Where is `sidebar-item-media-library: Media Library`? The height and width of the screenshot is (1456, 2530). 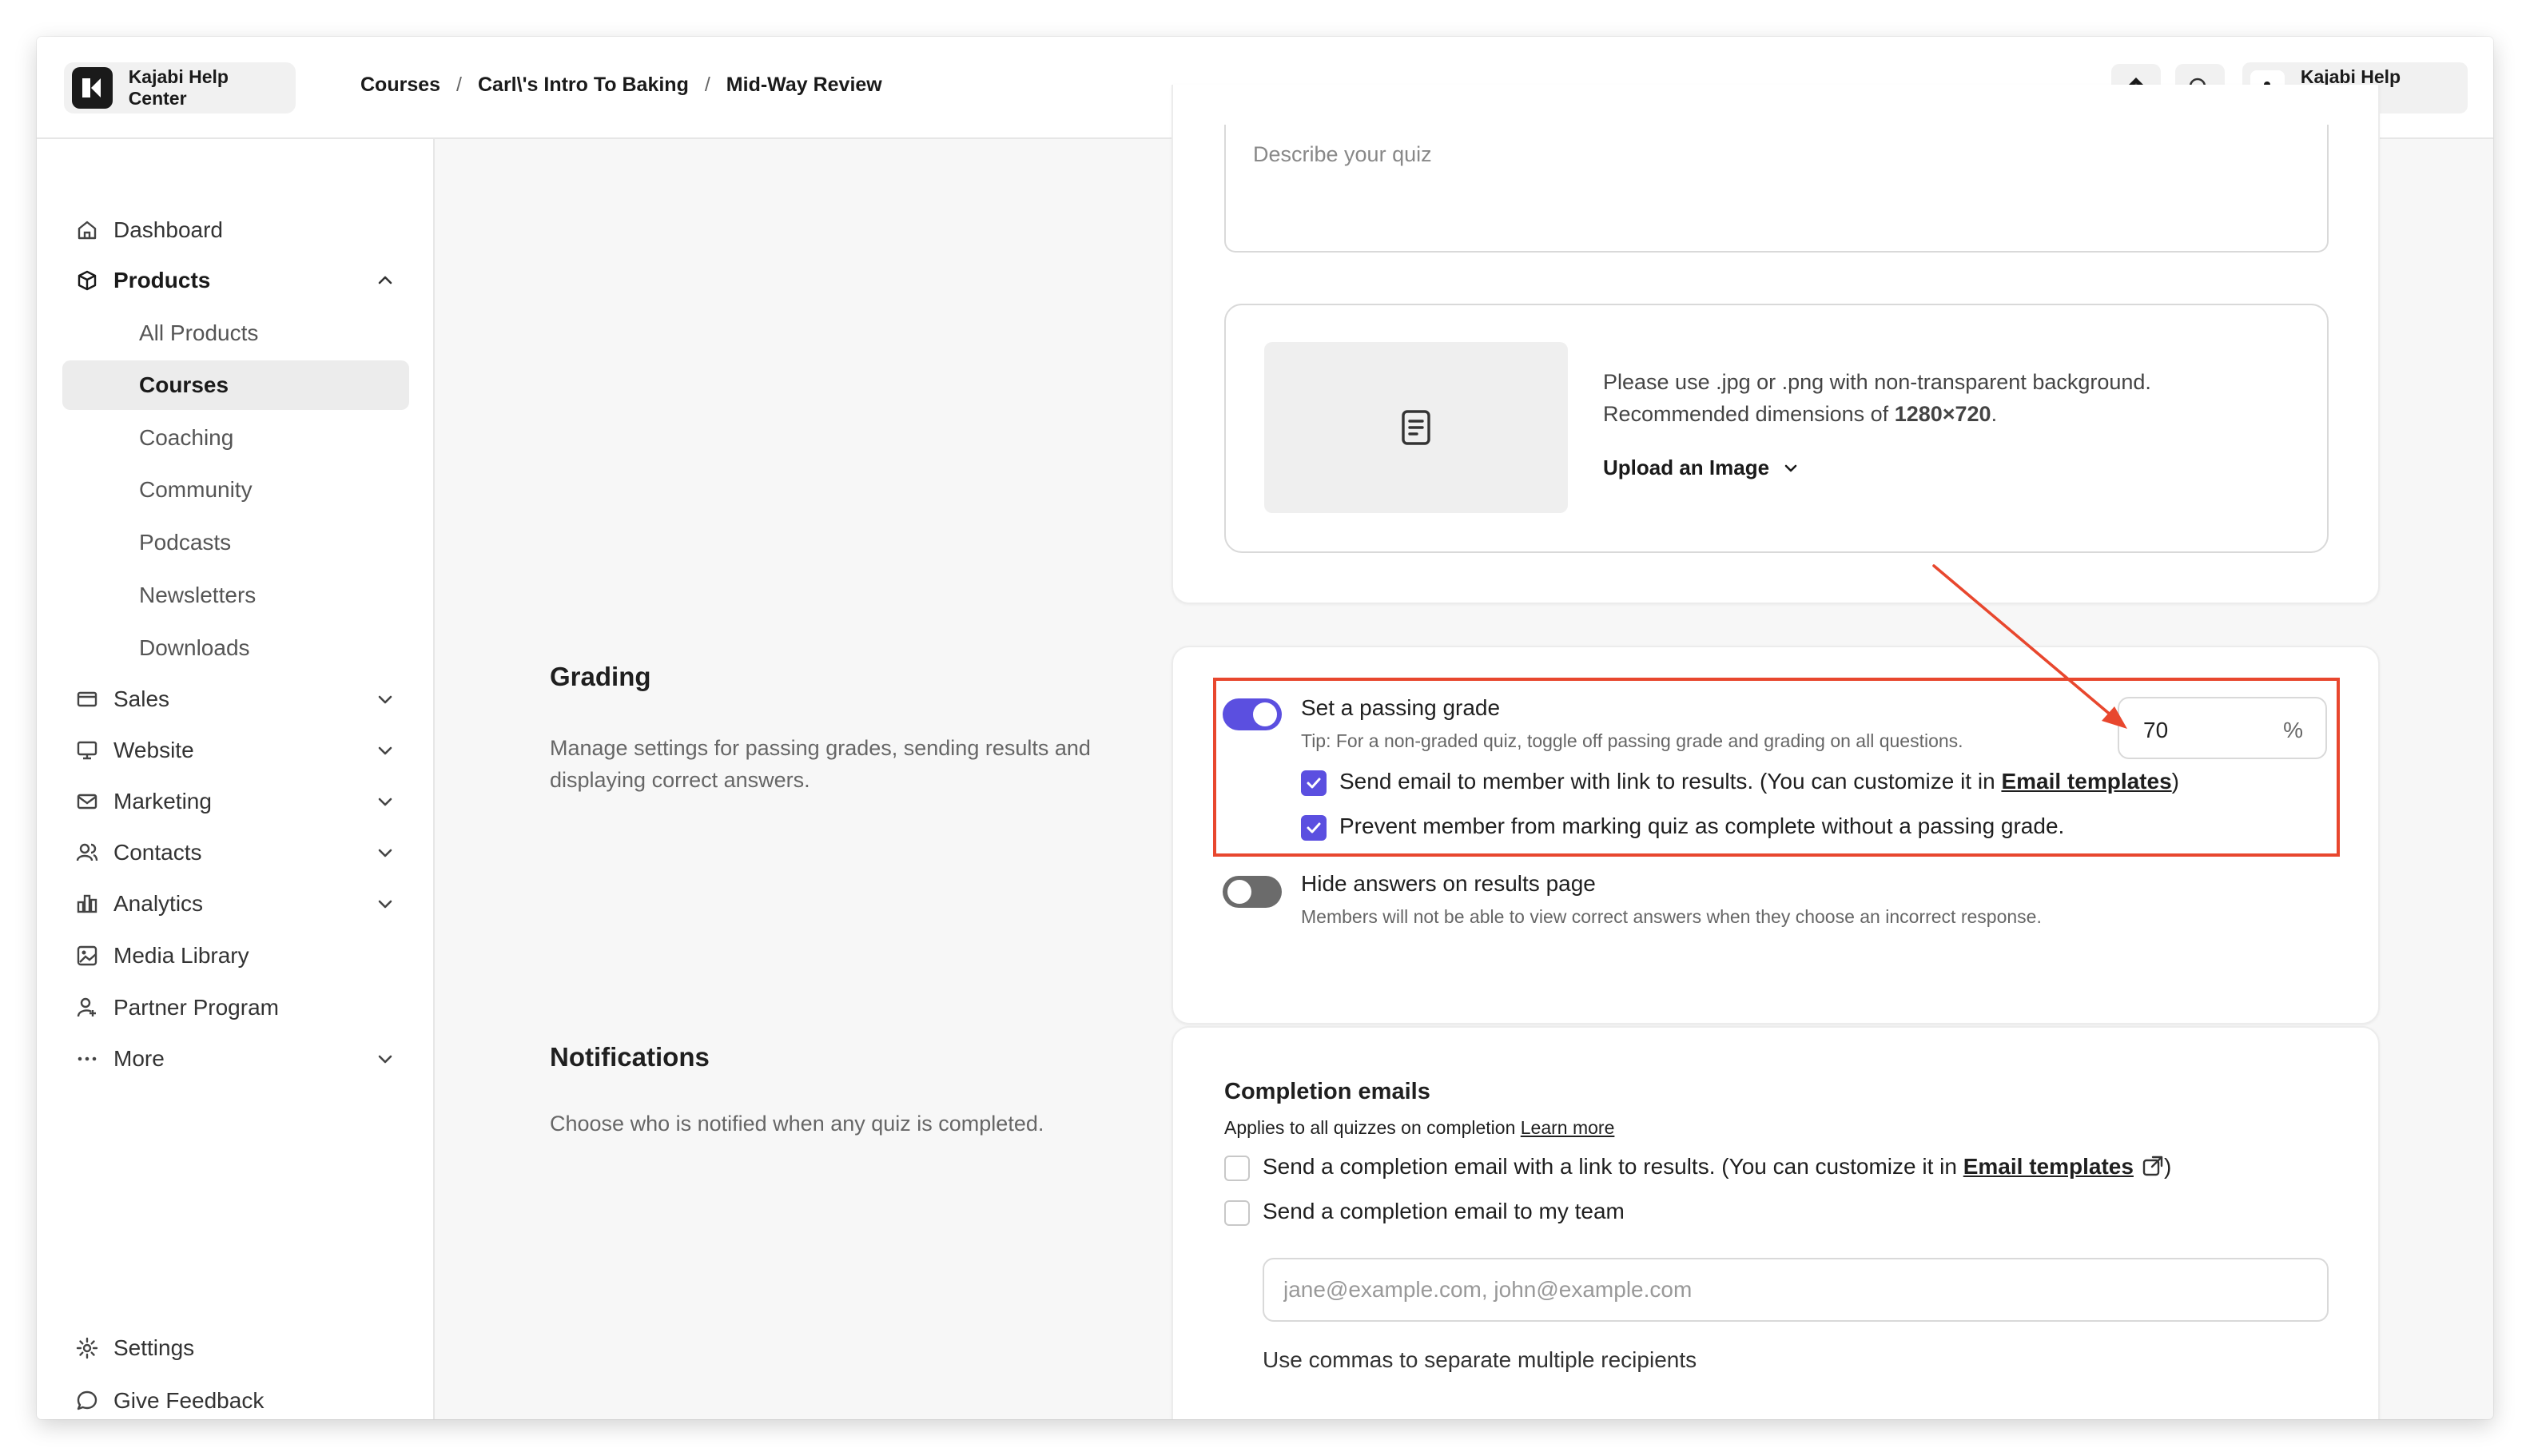 sidebar-item-media-library: Media Library is located at coordinates (236, 956).